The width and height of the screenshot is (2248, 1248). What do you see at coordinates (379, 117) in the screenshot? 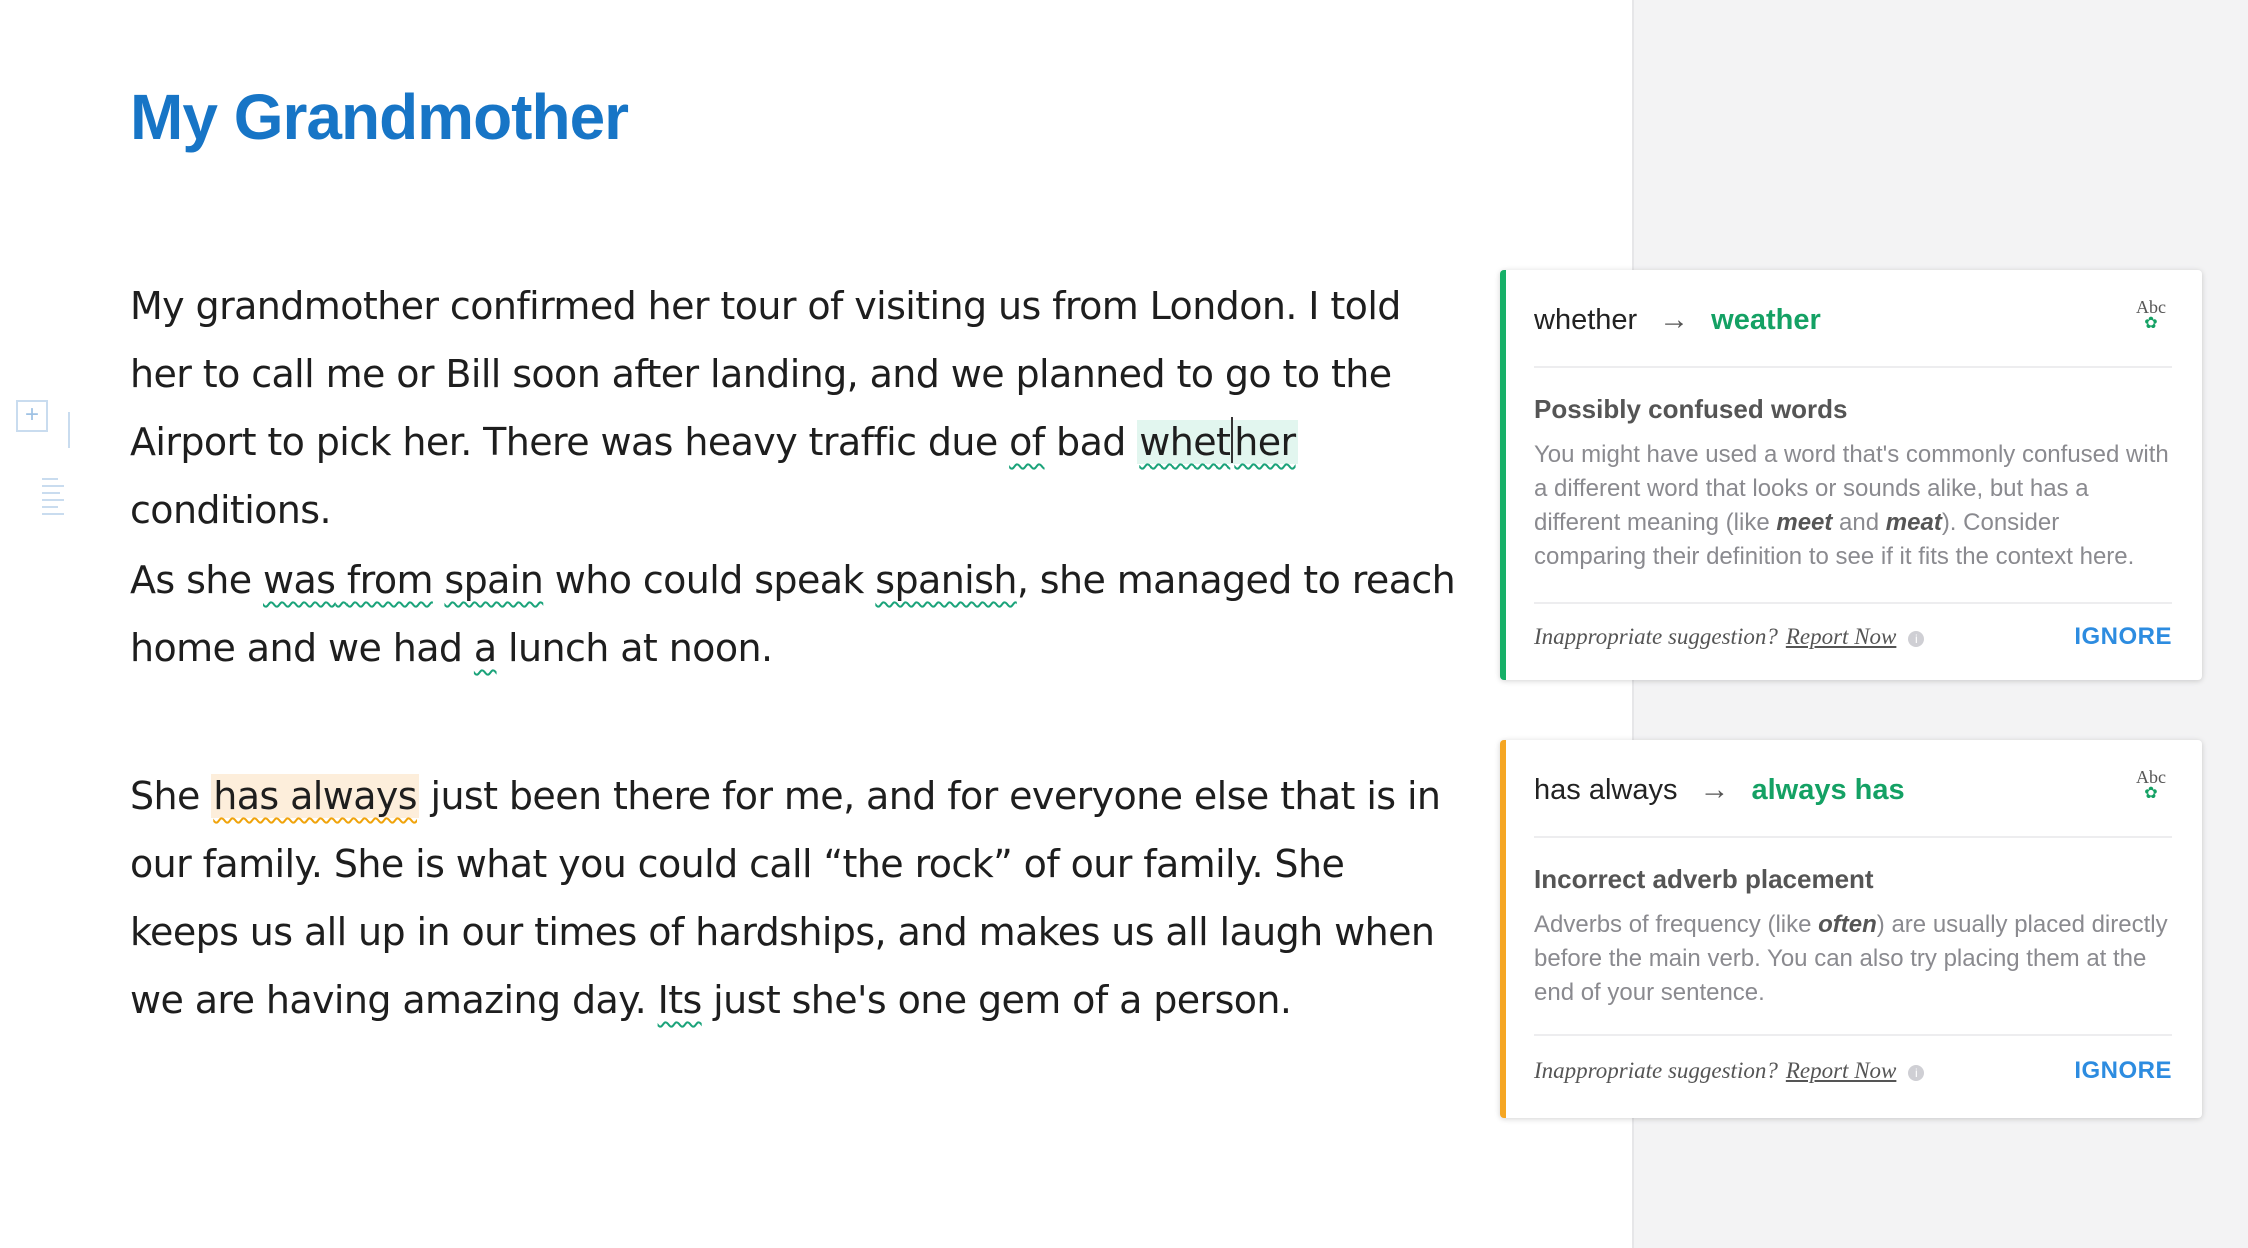
I see `document-title: My Grandmother` at bounding box center [379, 117].